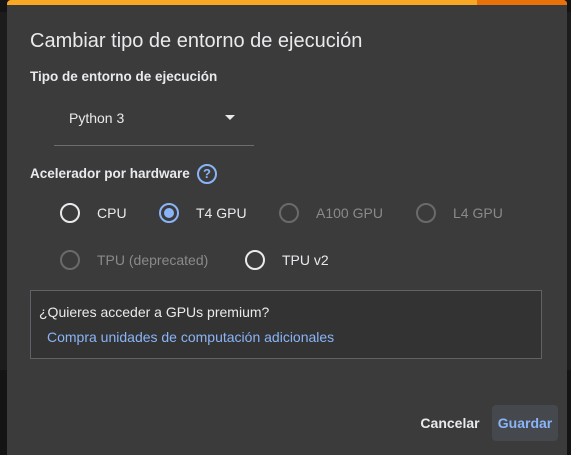 Image resolution: width=571 pixels, height=455 pixels. What do you see at coordinates (112, 213) in the screenshot?
I see `radio-label-cpu: CPU` at bounding box center [112, 213].